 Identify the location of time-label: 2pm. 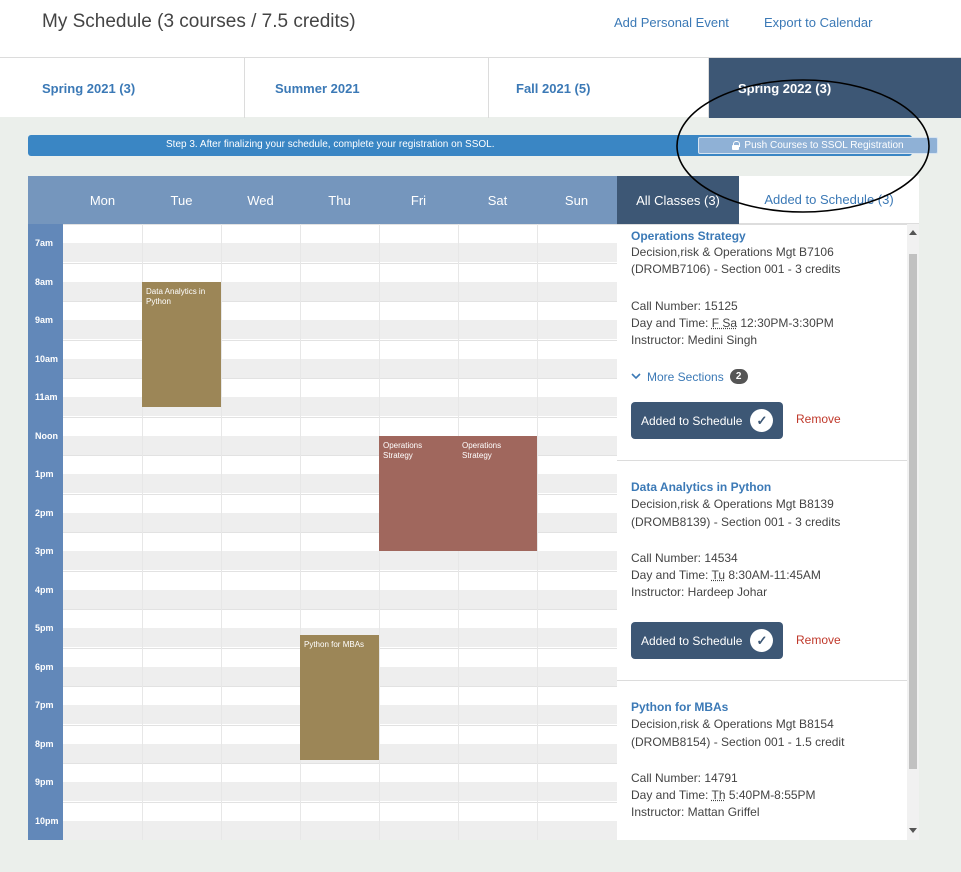
(44, 512).